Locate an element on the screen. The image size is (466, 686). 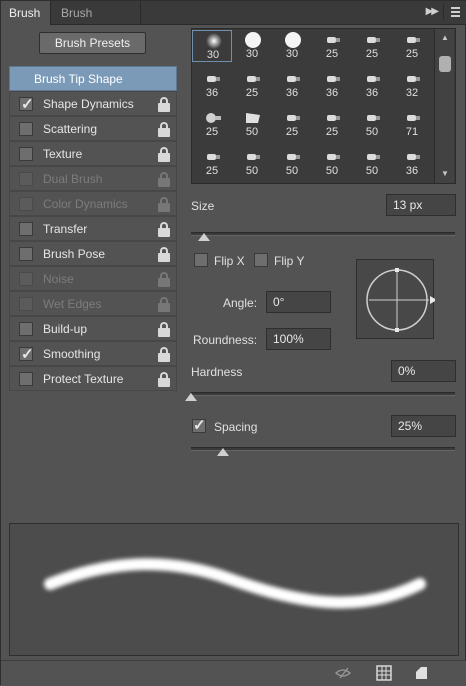
tab-brush: Brush is located at coordinates (26, 13).